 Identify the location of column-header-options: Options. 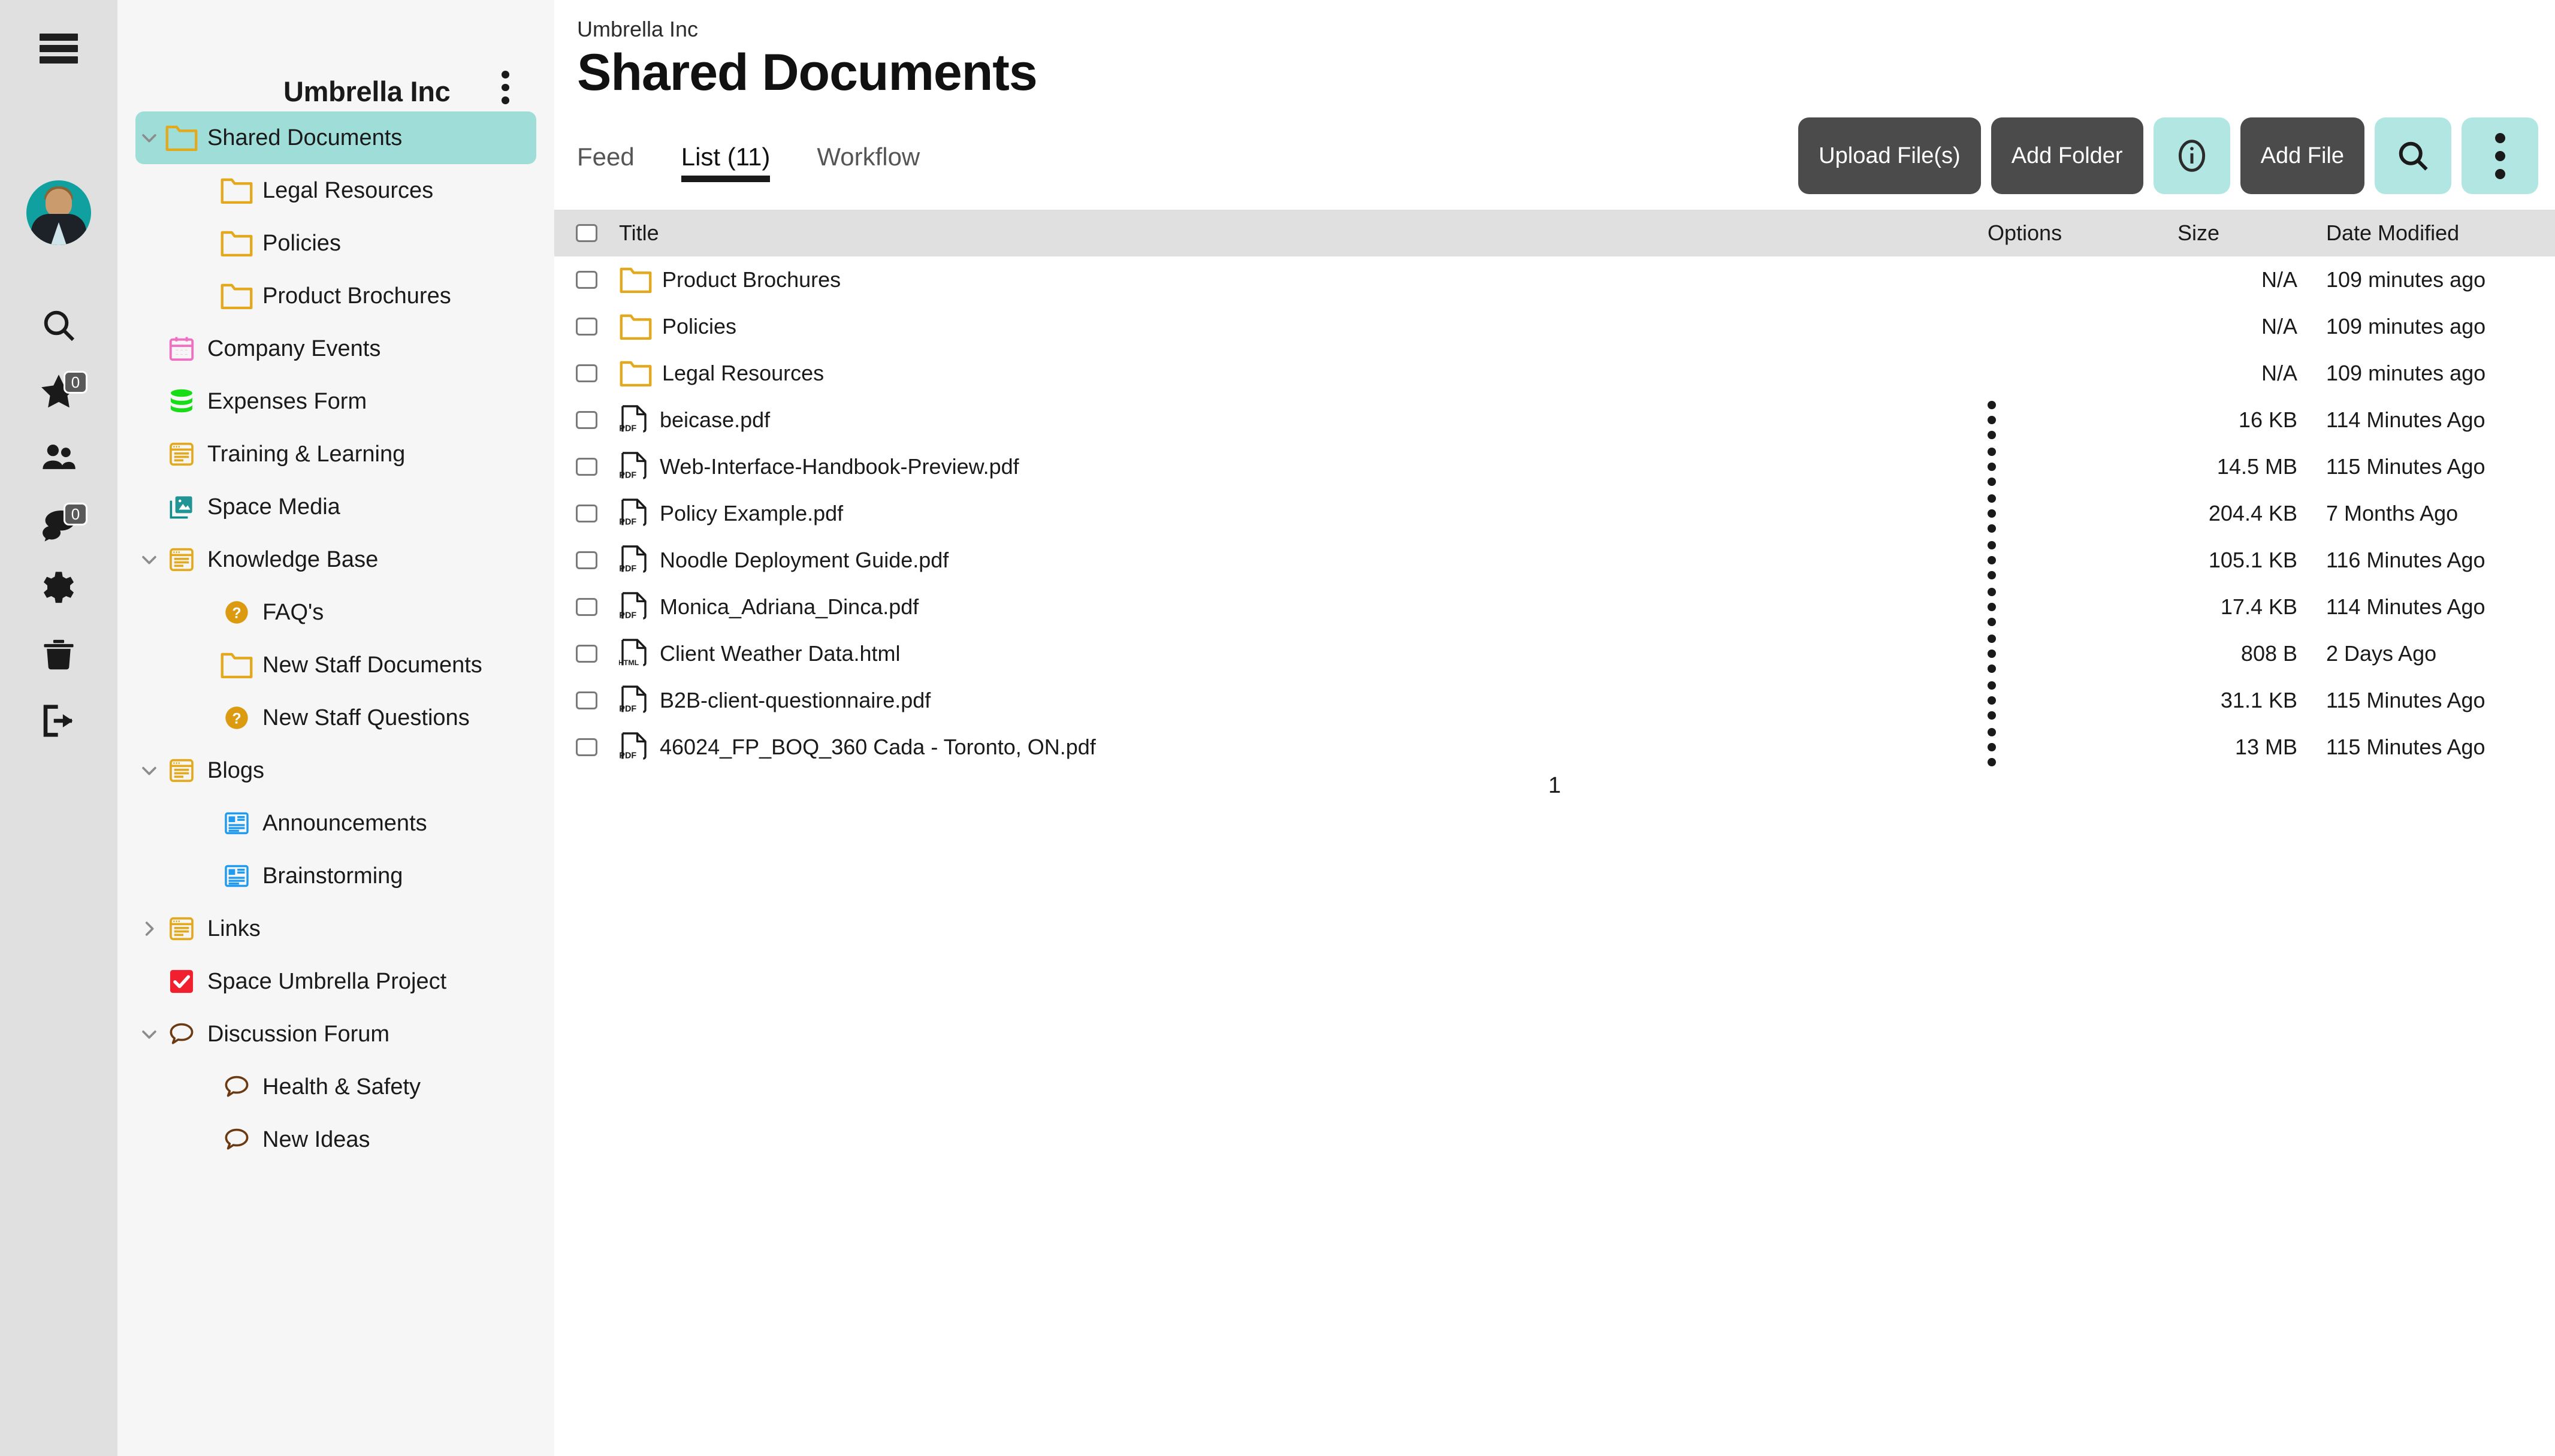
(2058, 233).